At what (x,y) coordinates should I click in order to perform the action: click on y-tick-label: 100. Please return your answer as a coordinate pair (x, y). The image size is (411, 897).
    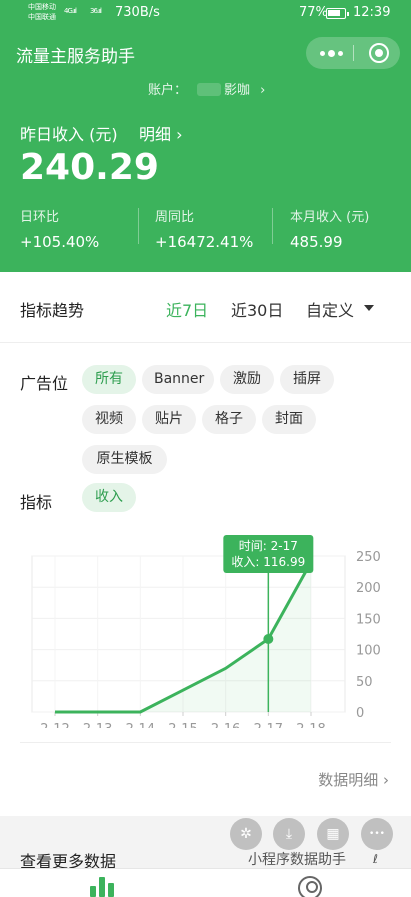
    Looking at the image, I should click on (368, 651).